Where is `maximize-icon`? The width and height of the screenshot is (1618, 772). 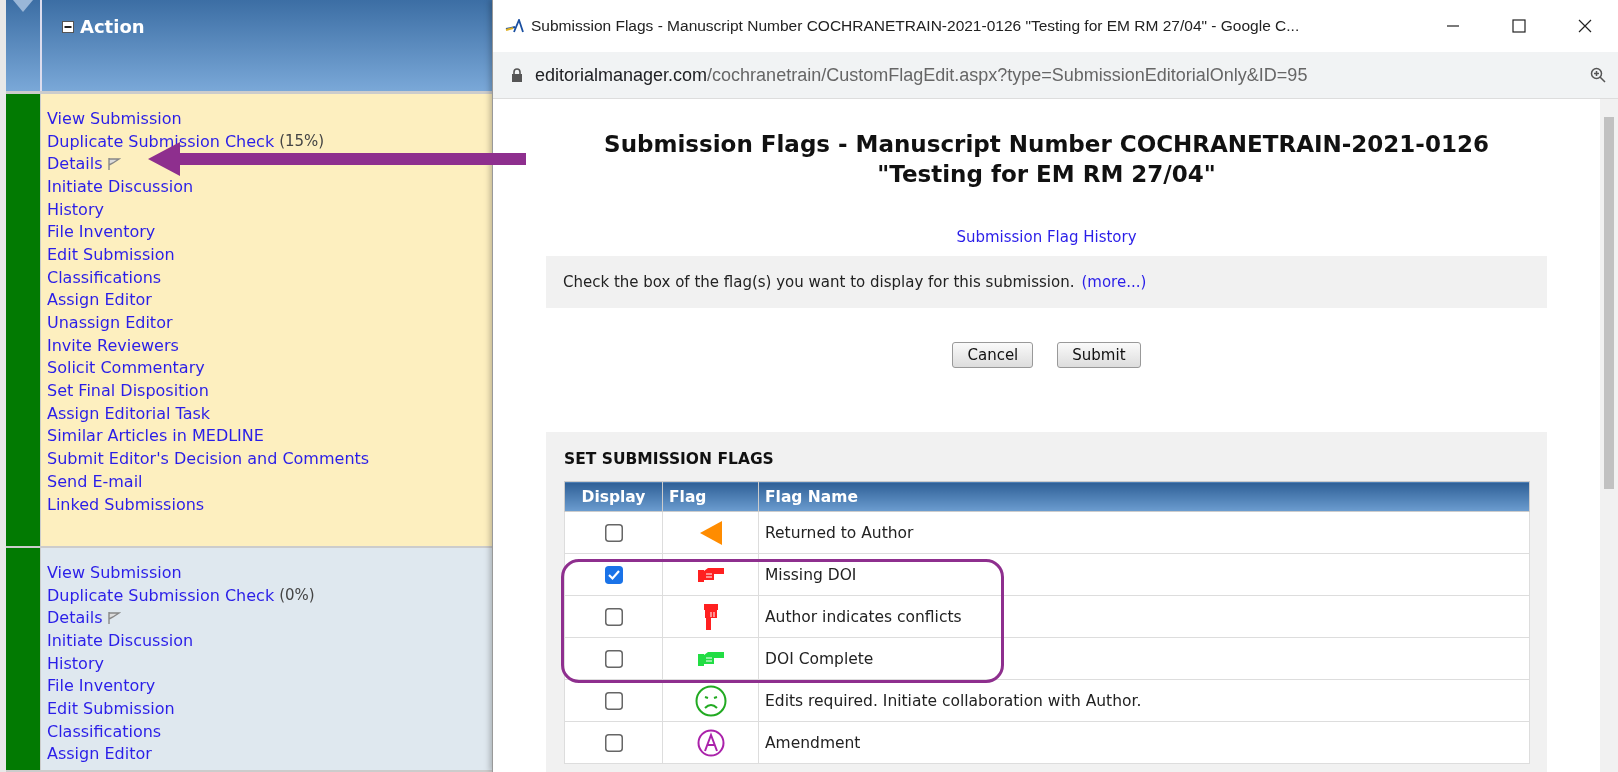
maximize-icon is located at coordinates (1519, 26).